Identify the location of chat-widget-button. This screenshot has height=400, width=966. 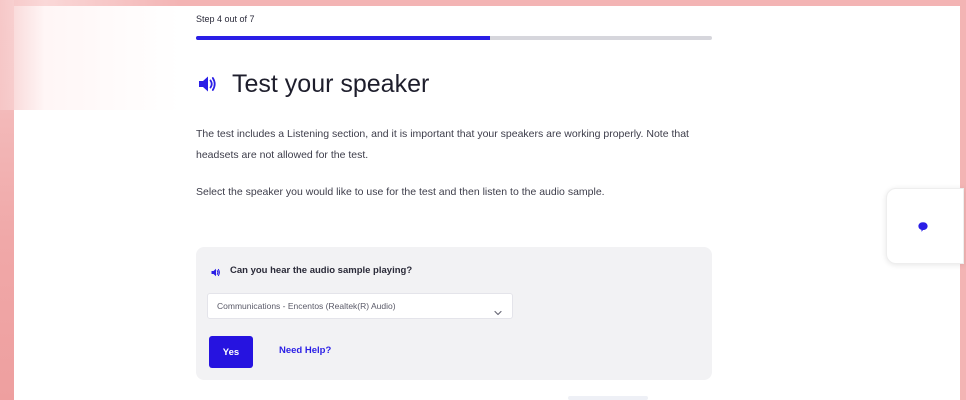
(925, 226).